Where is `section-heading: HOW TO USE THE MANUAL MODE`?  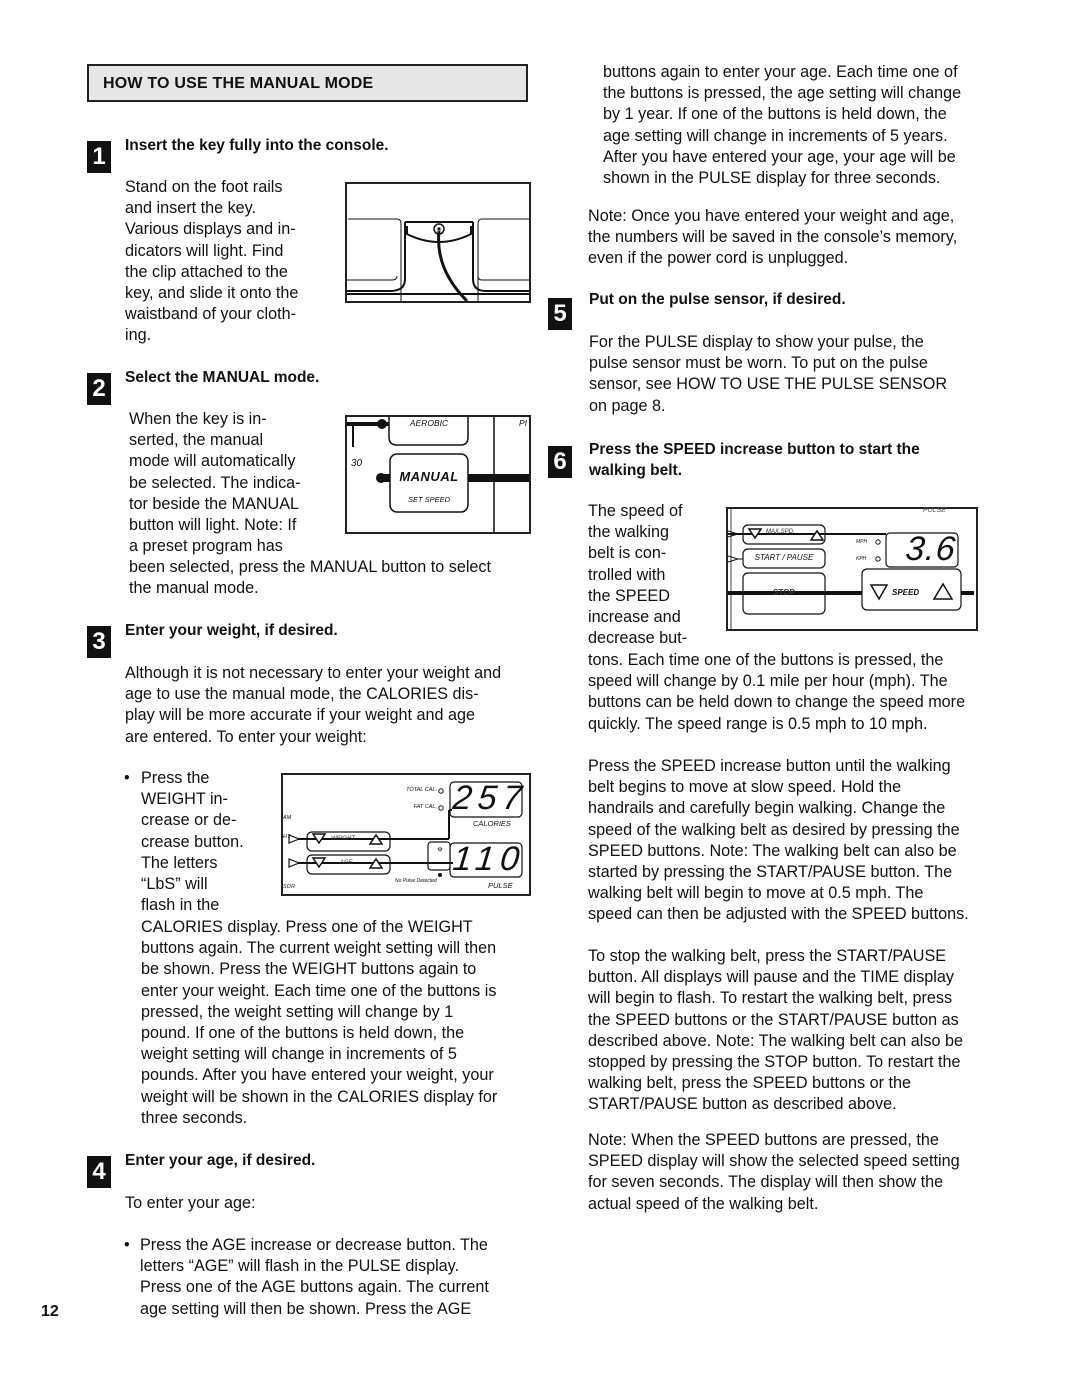 section-heading: HOW TO USE THE MANUAL MODE is located at coordinates (307, 83).